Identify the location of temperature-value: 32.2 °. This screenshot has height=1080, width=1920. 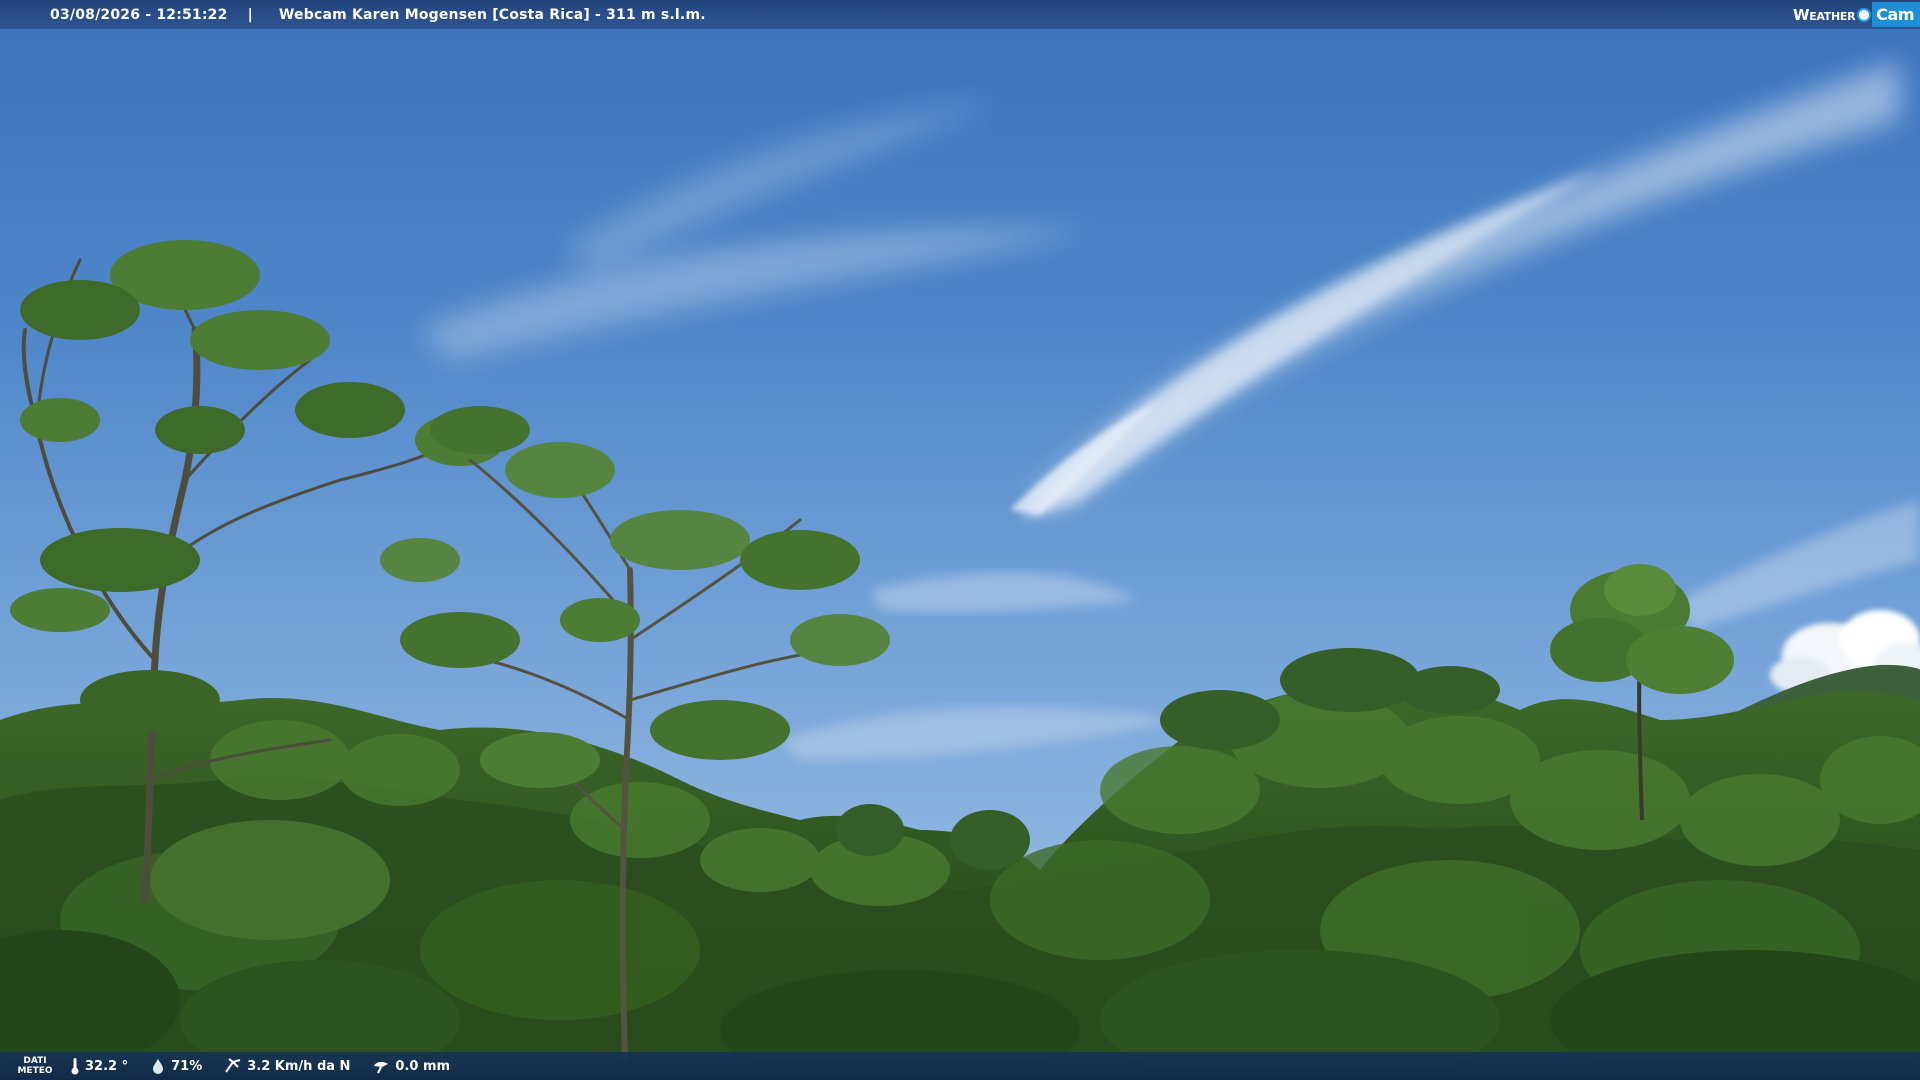
(107, 1066).